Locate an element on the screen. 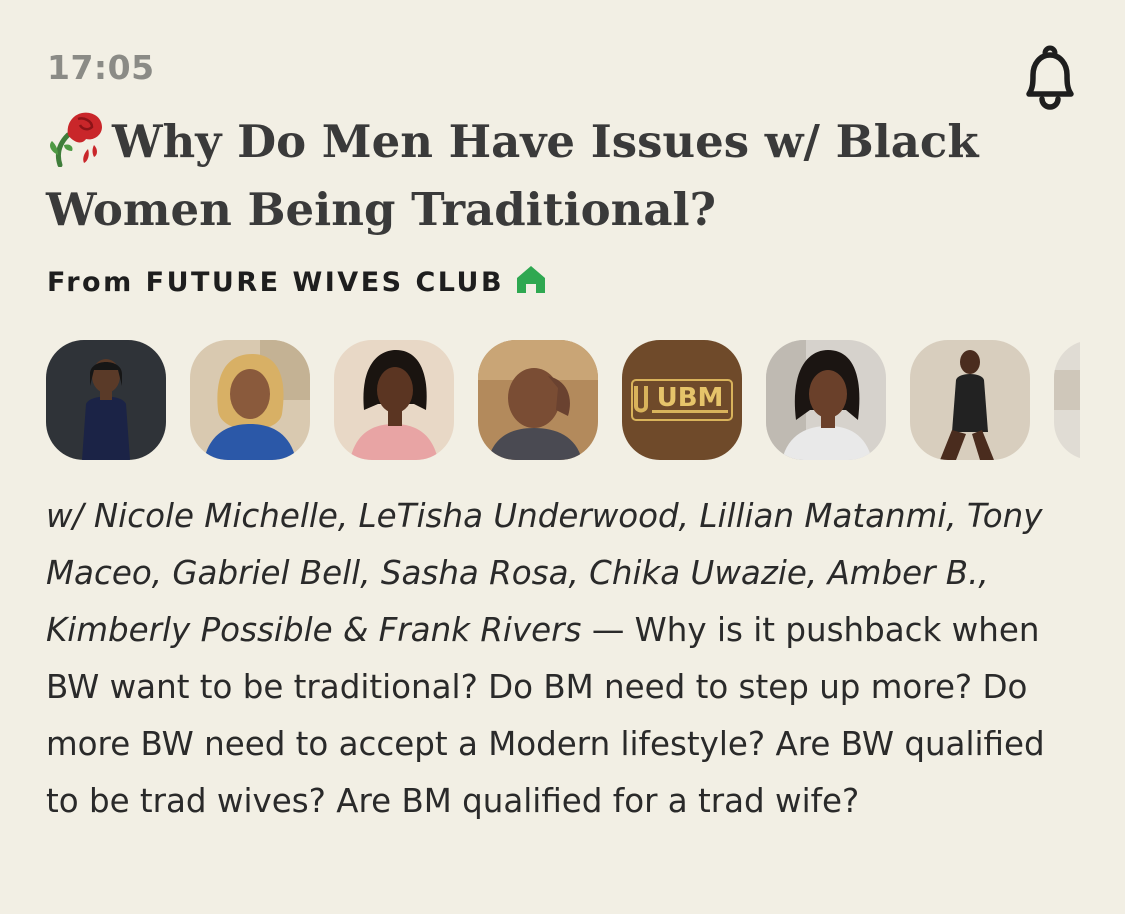  club-prefix: From is located at coordinates (90, 282).